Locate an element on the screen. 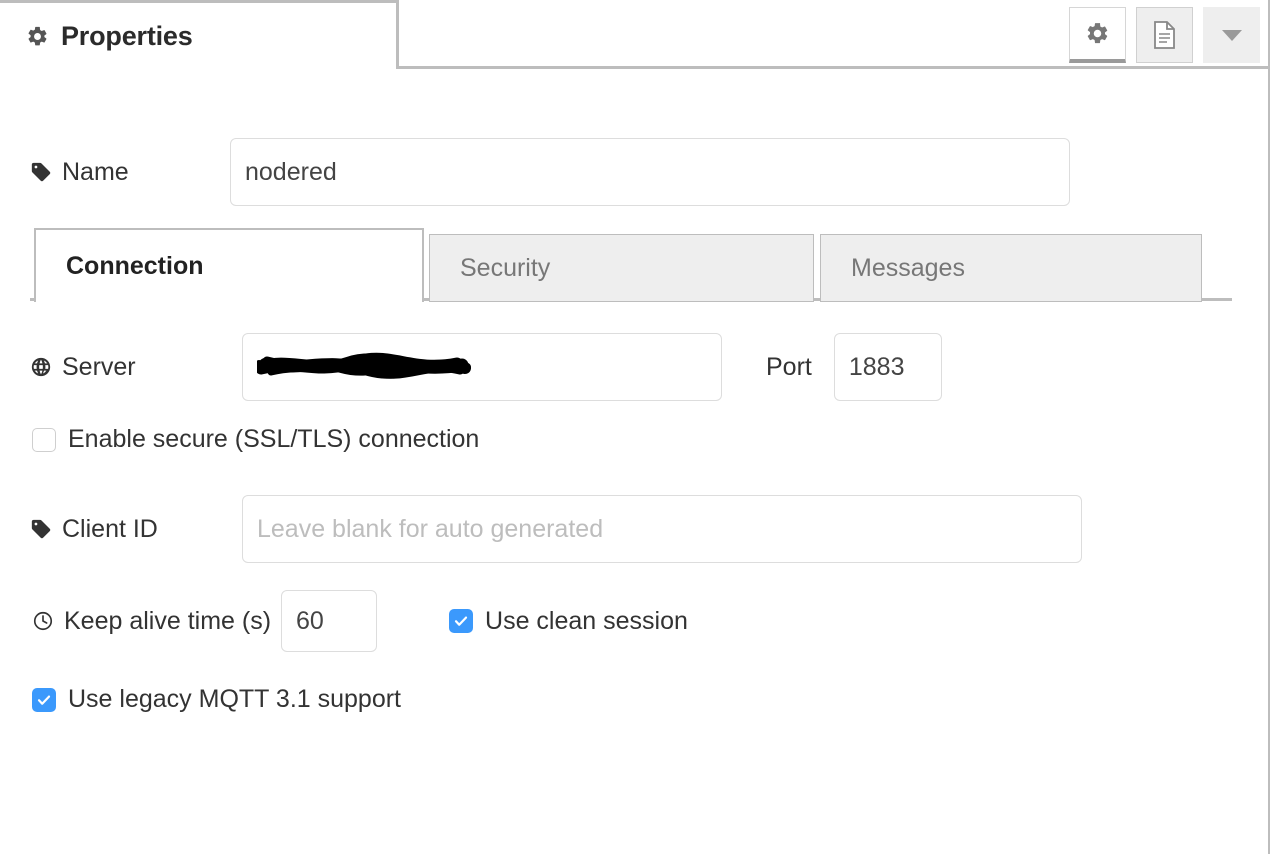 The height and width of the screenshot is (854, 1276). panel-header: Properties is located at coordinates (634, 35).